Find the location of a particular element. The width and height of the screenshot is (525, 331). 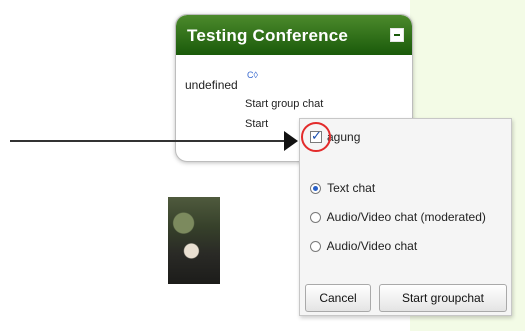

radio-av-chat: Audio/Video chat is located at coordinates (363, 246).